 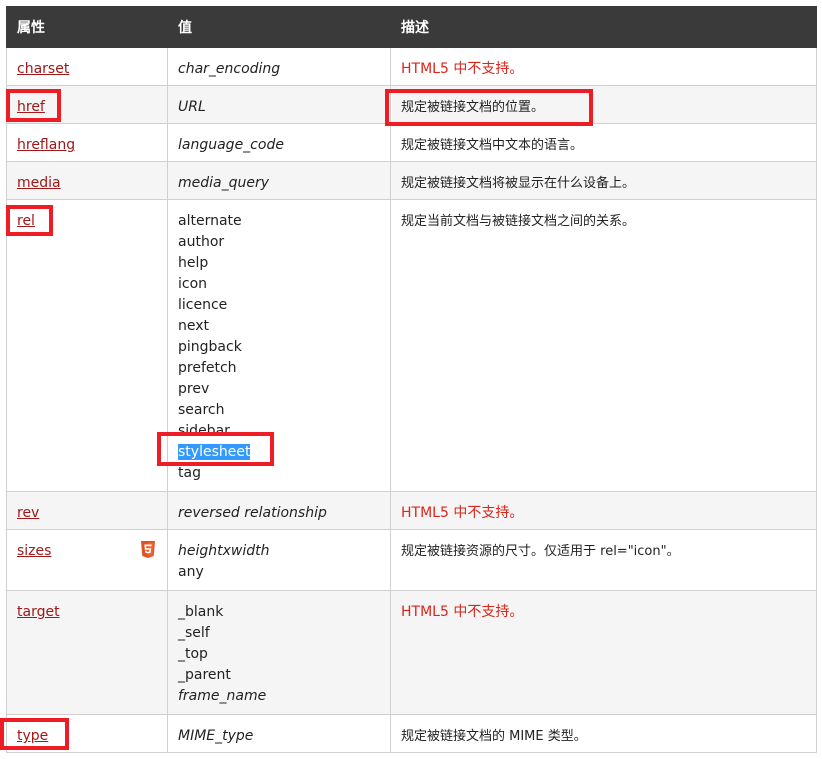 What do you see at coordinates (193, 654) in the screenshot?
I see `value-option: _top` at bounding box center [193, 654].